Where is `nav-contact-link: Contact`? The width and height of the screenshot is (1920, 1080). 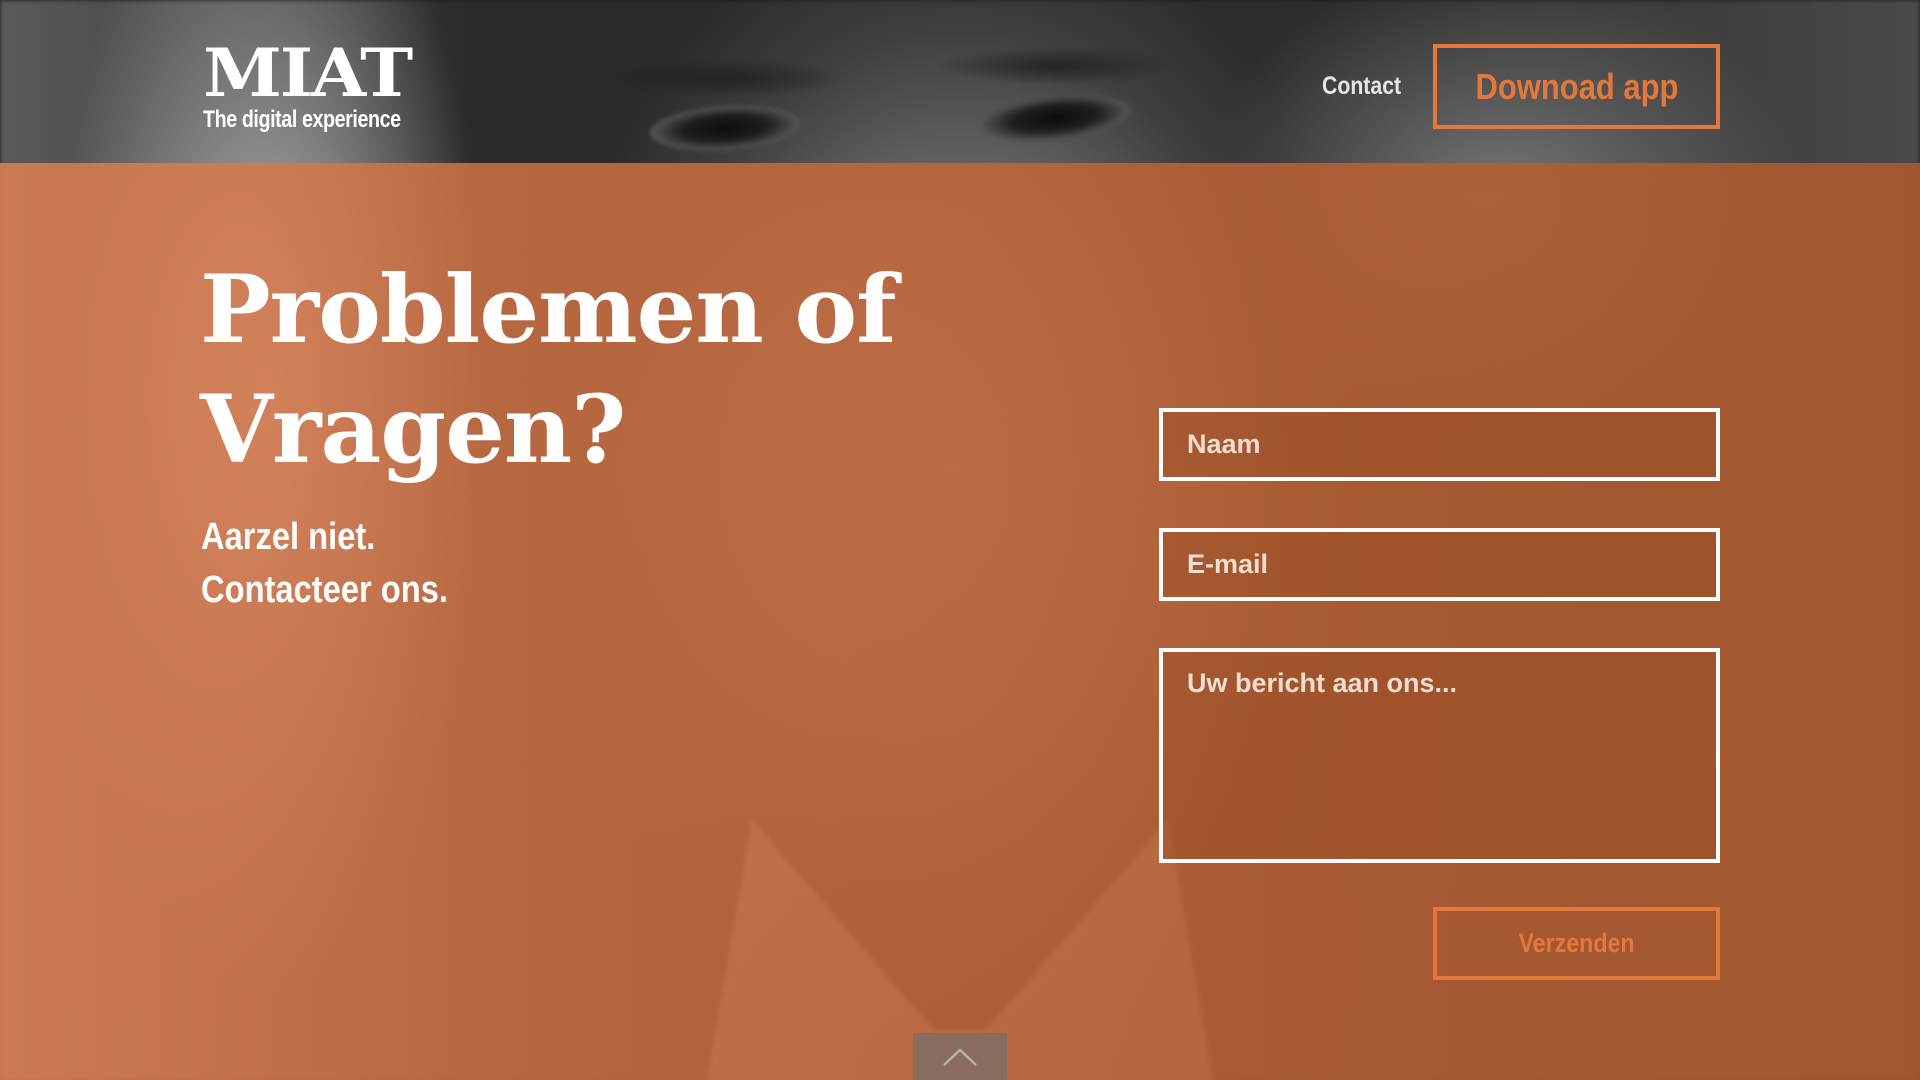 nav-contact-link: Contact is located at coordinates (1361, 86).